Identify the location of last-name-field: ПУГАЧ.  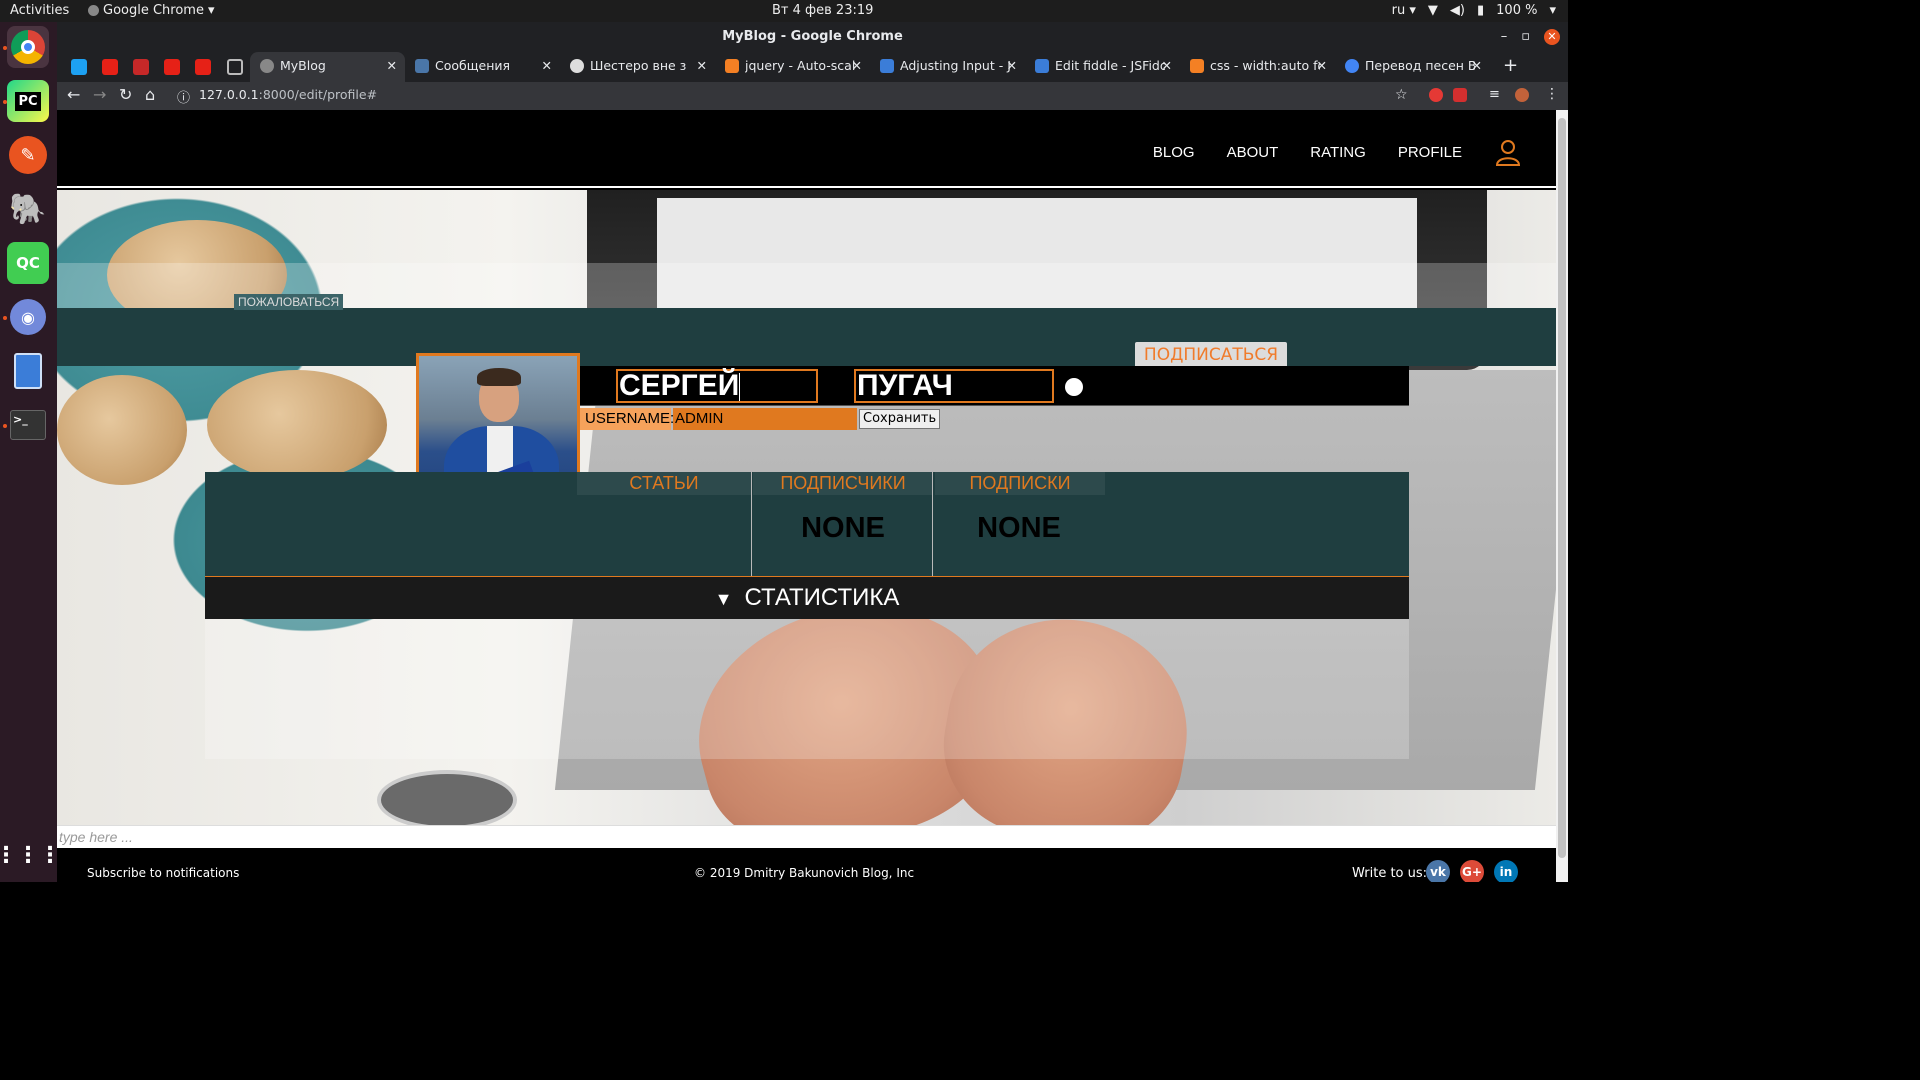
(954, 386).